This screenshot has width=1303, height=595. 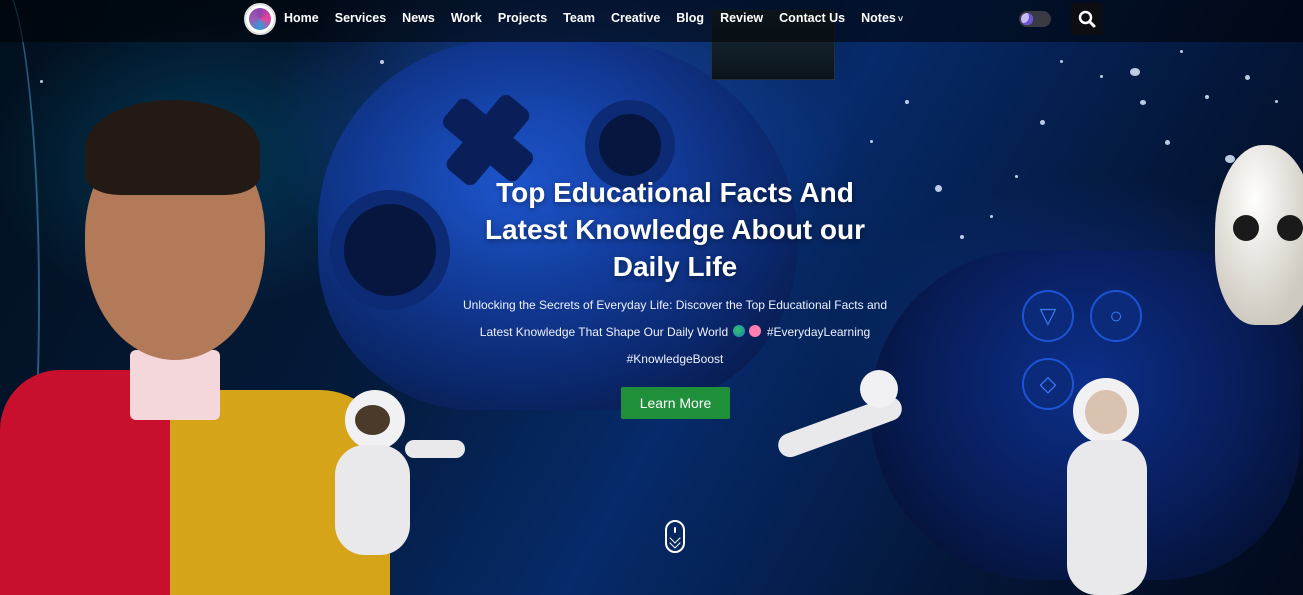 What do you see at coordinates (1048, 316) in the screenshot?
I see `triangle-button-icon: ▽` at bounding box center [1048, 316].